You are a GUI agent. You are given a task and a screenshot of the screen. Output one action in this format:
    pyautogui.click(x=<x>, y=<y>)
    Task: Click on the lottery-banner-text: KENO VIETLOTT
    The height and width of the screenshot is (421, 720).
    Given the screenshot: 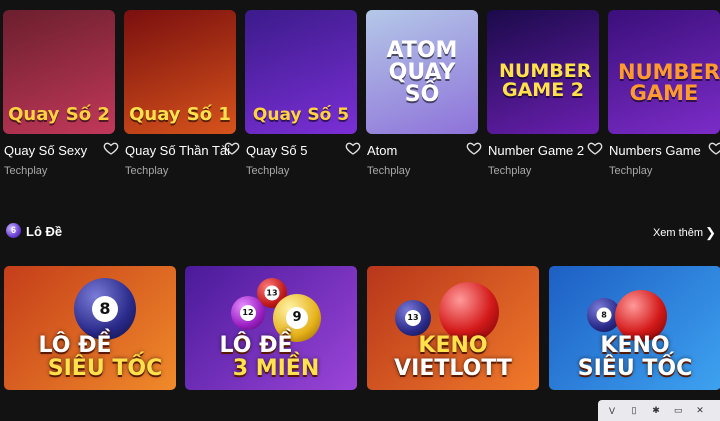 What is the action you would take?
    pyautogui.click(x=453, y=357)
    